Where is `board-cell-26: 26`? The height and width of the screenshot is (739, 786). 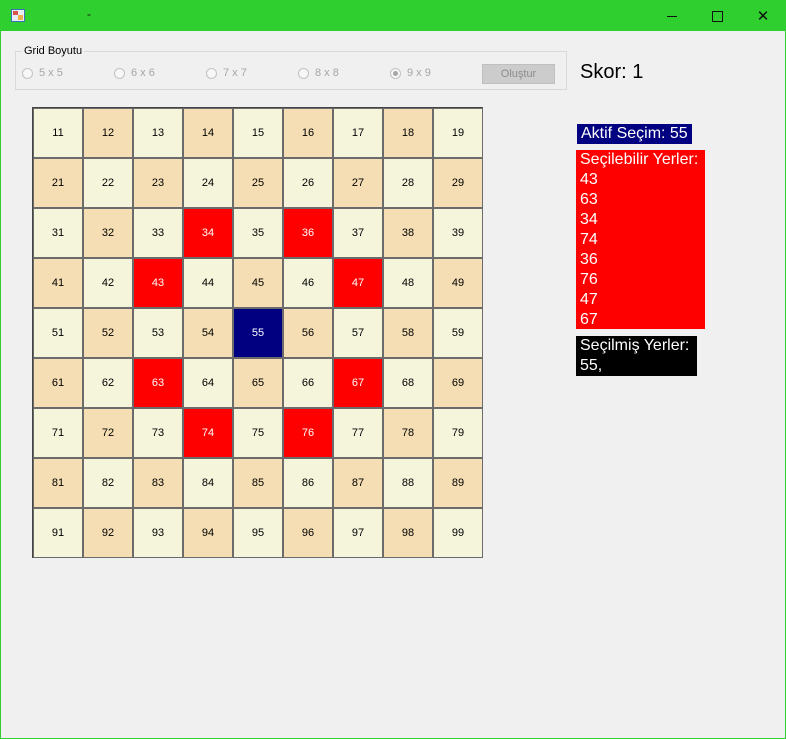 board-cell-26: 26 is located at coordinates (308, 183).